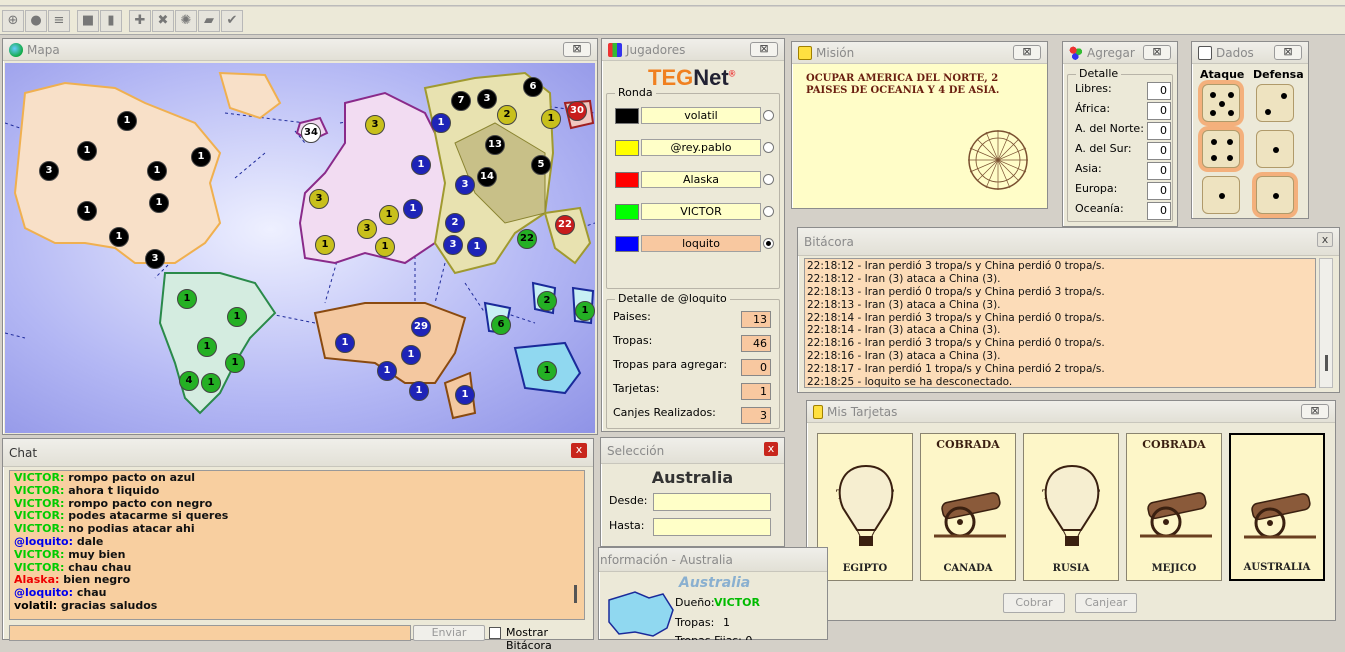 This screenshot has height=652, width=1345. I want to click on troop-marker: 30, so click(577, 111).